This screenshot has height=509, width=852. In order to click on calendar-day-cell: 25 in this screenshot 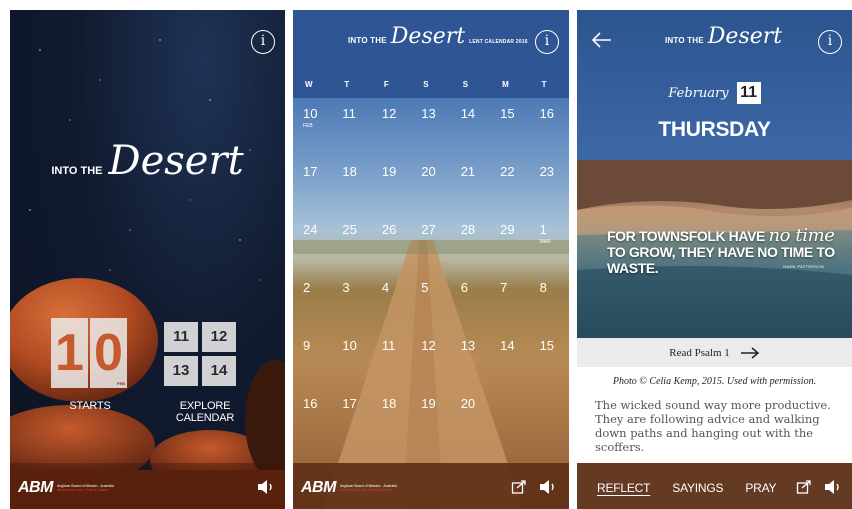, I will do `click(351, 245)`.